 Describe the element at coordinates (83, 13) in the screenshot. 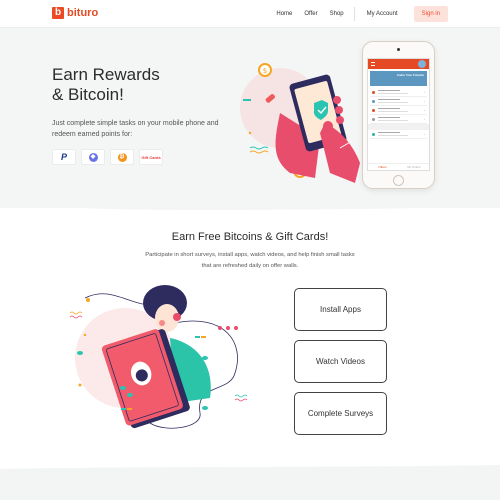

I see `logo-text: bituro` at that location.